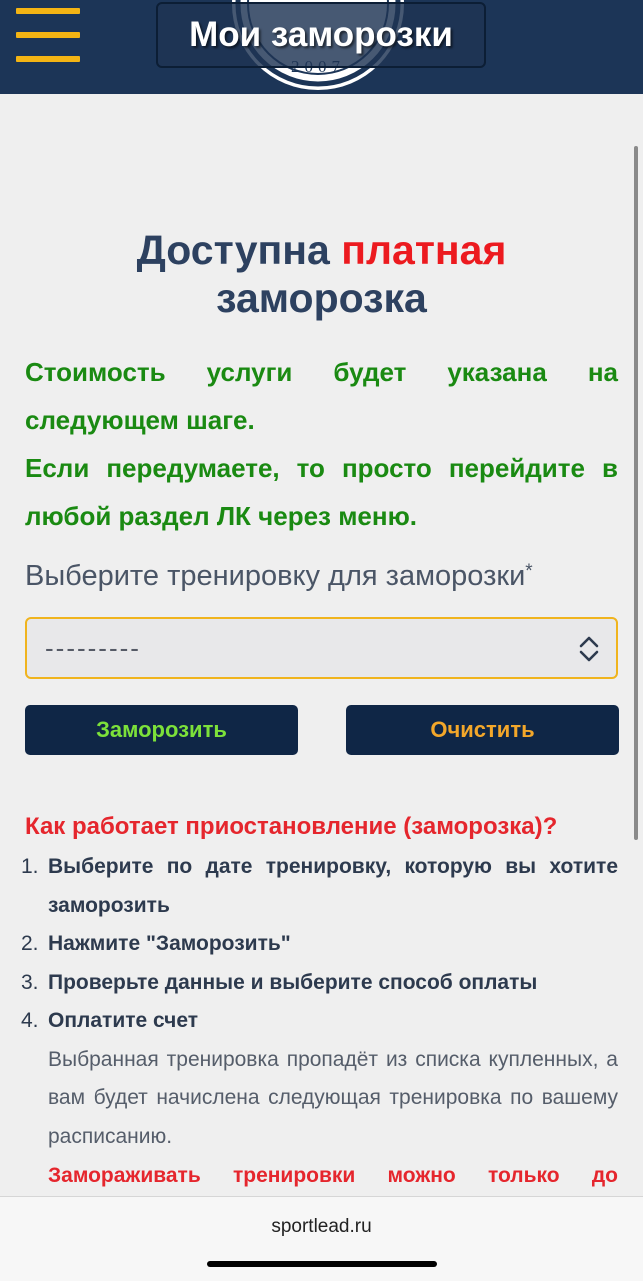 Image resolution: width=643 pixels, height=1281 pixels. Describe the element at coordinates (123, 1020) in the screenshot. I see `step-text: Оплатите счет` at that location.